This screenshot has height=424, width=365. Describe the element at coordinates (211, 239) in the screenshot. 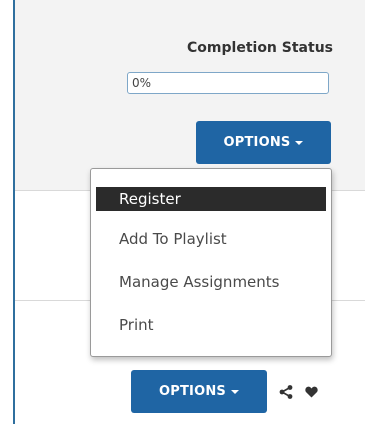

I see `menu-item-add-to-playlist: Add To Playlist` at that location.